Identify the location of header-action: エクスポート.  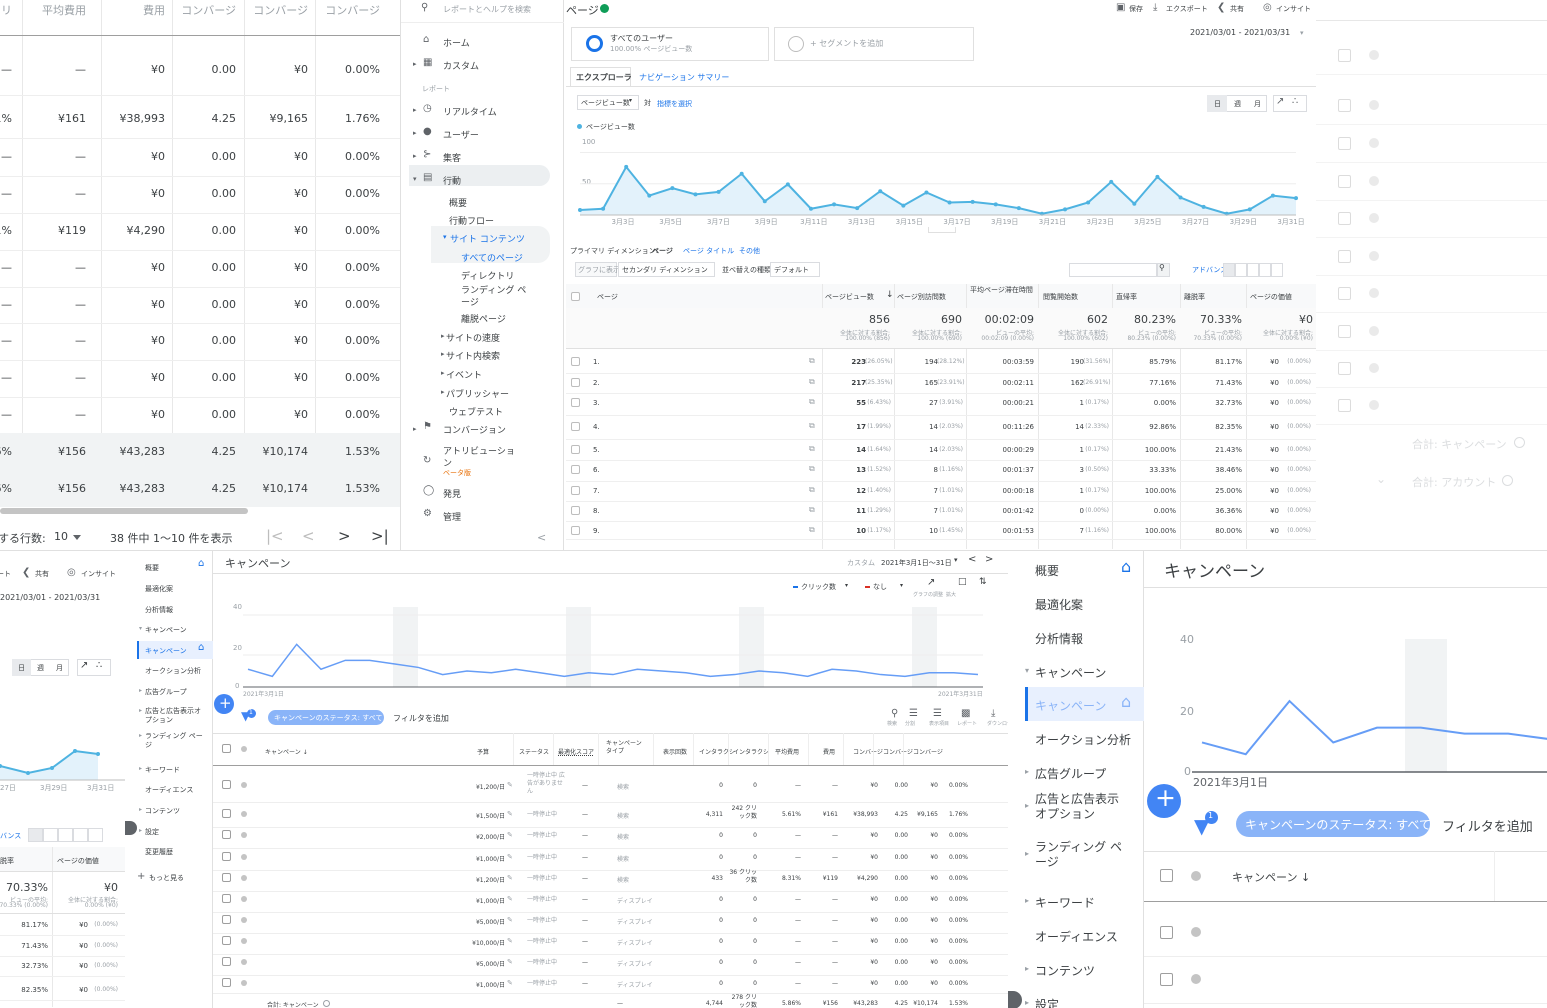
(1187, 9).